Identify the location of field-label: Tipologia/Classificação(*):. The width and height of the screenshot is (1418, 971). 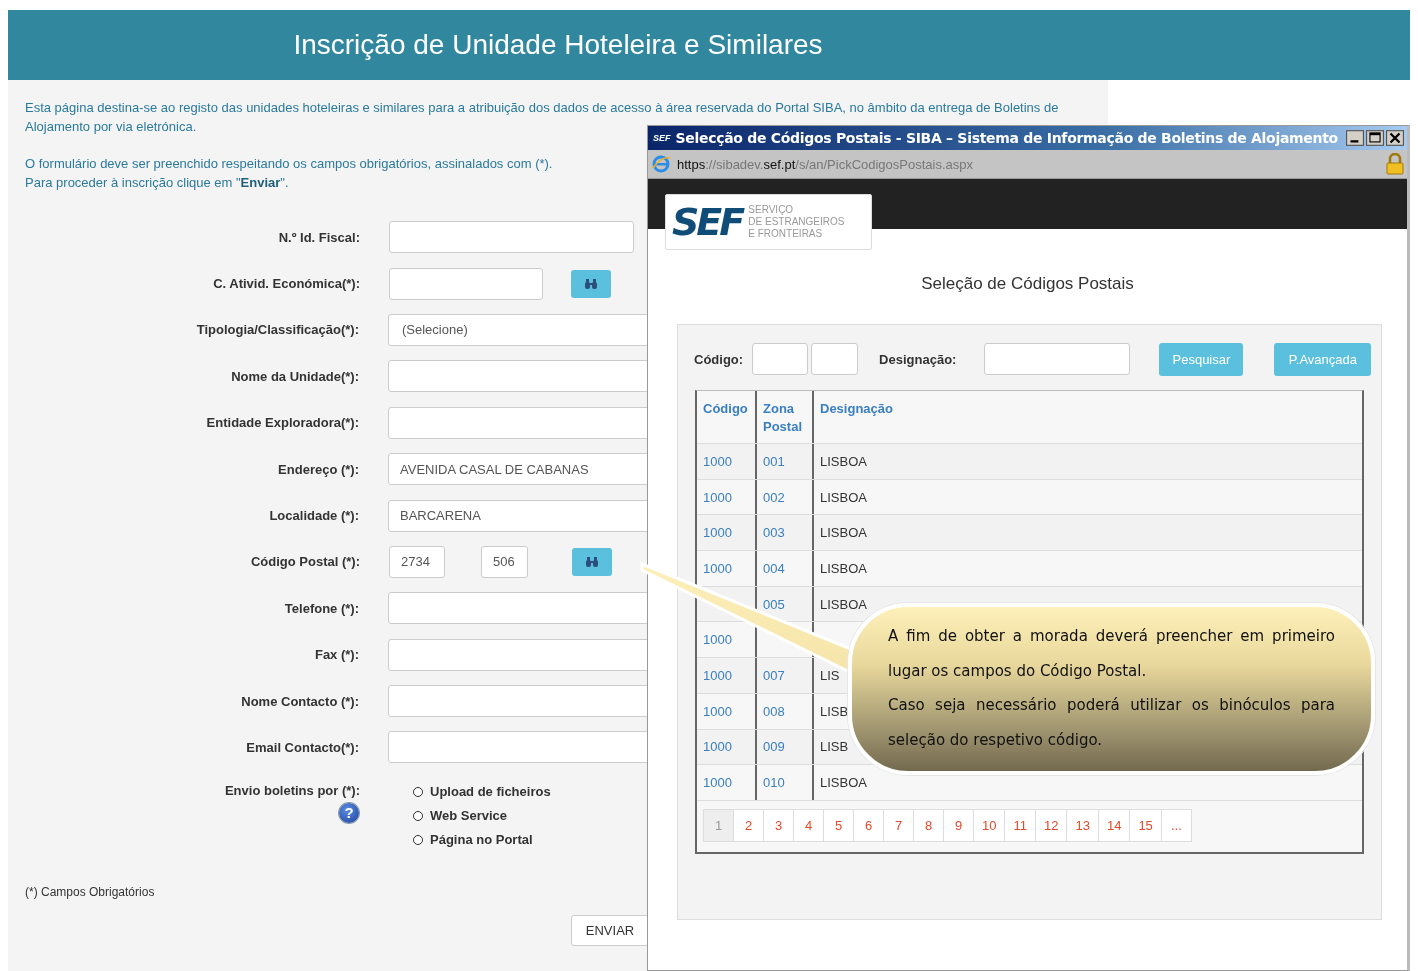
(277, 330).